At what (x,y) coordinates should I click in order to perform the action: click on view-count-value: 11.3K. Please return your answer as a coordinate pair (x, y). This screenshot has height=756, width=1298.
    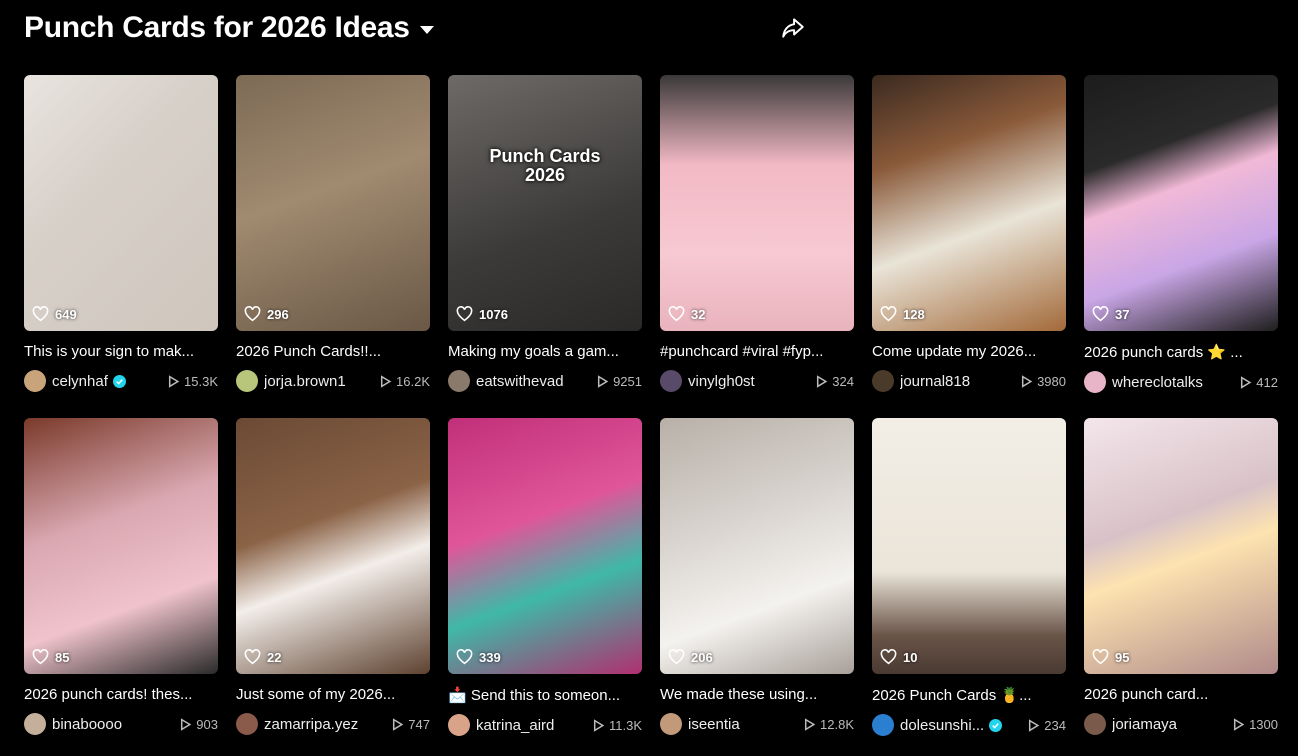
    Looking at the image, I should click on (625, 725).